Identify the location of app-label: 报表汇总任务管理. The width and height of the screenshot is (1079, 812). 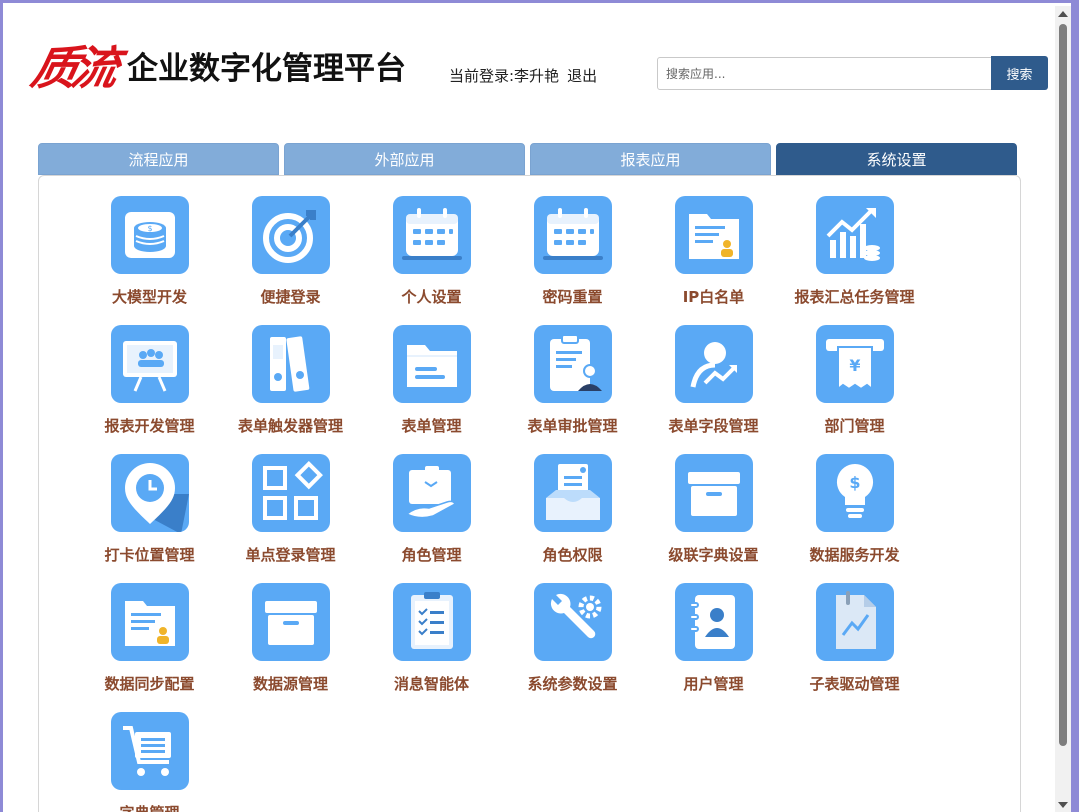
(854, 297).